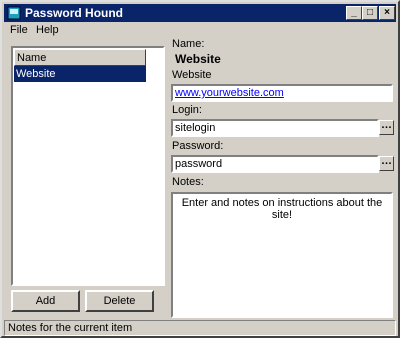 This screenshot has height=338, width=400. What do you see at coordinates (275, 128) in the screenshot?
I see `login-field: sitelogin` at bounding box center [275, 128].